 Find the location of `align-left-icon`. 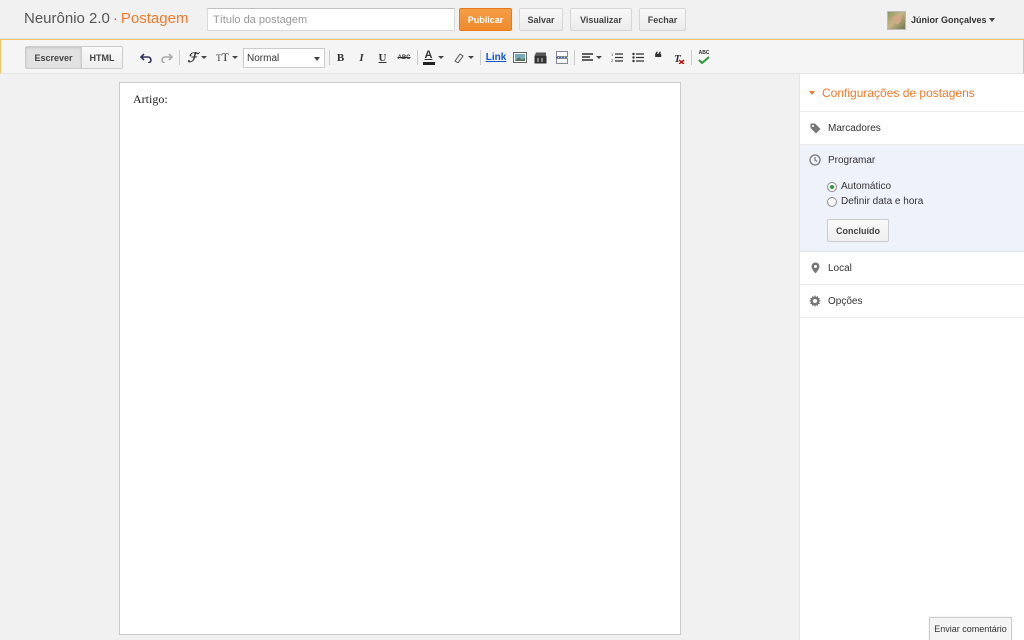

align-left-icon is located at coordinates (592, 57).